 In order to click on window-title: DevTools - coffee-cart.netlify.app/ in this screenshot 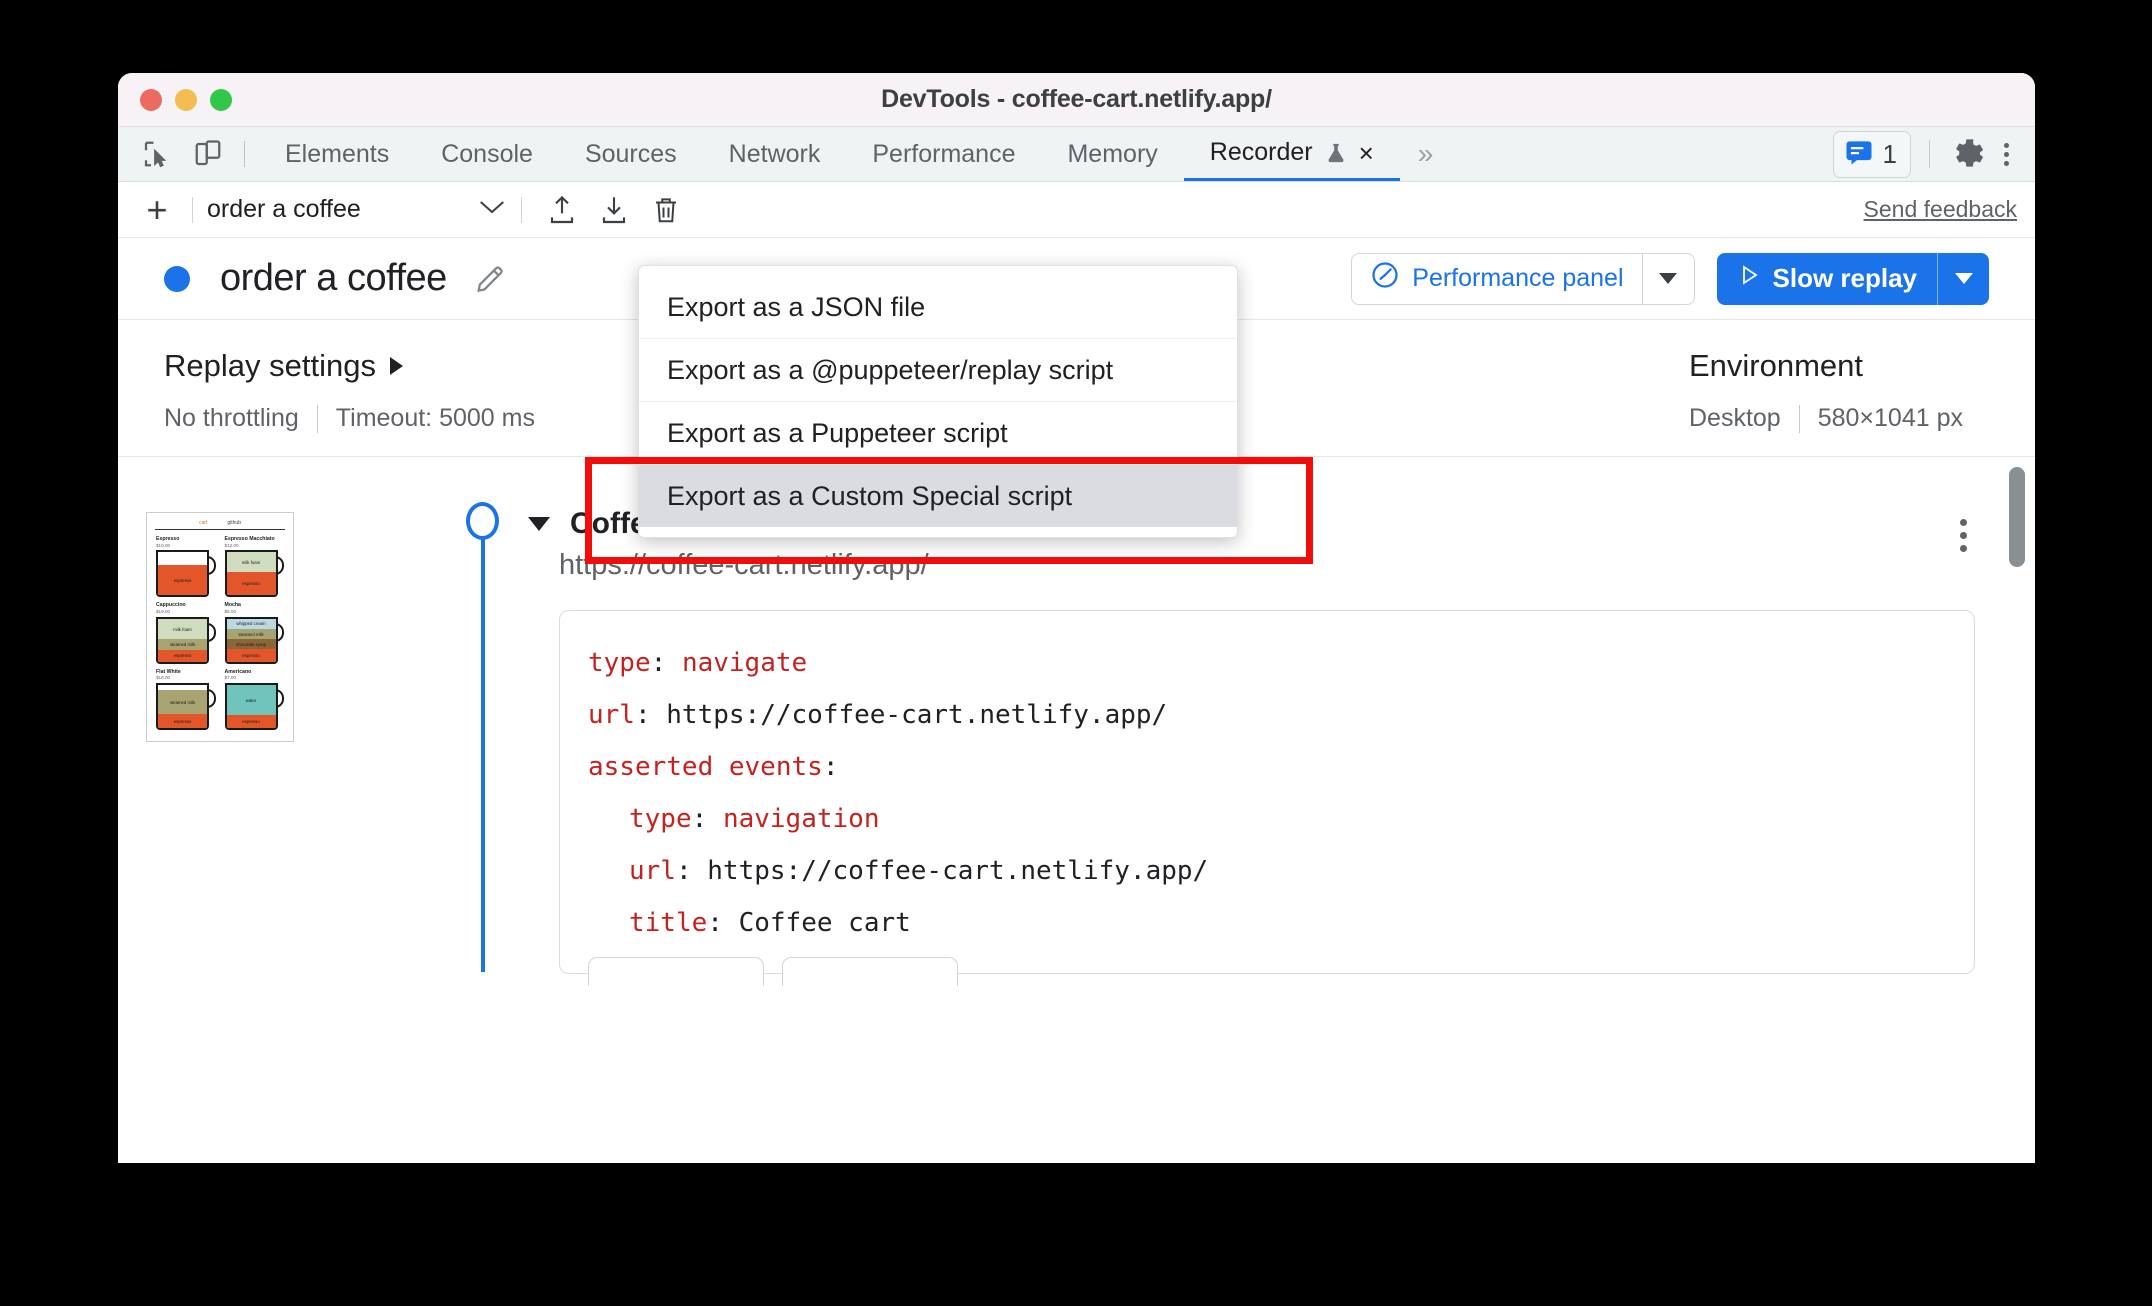, I will do `click(1076, 99)`.